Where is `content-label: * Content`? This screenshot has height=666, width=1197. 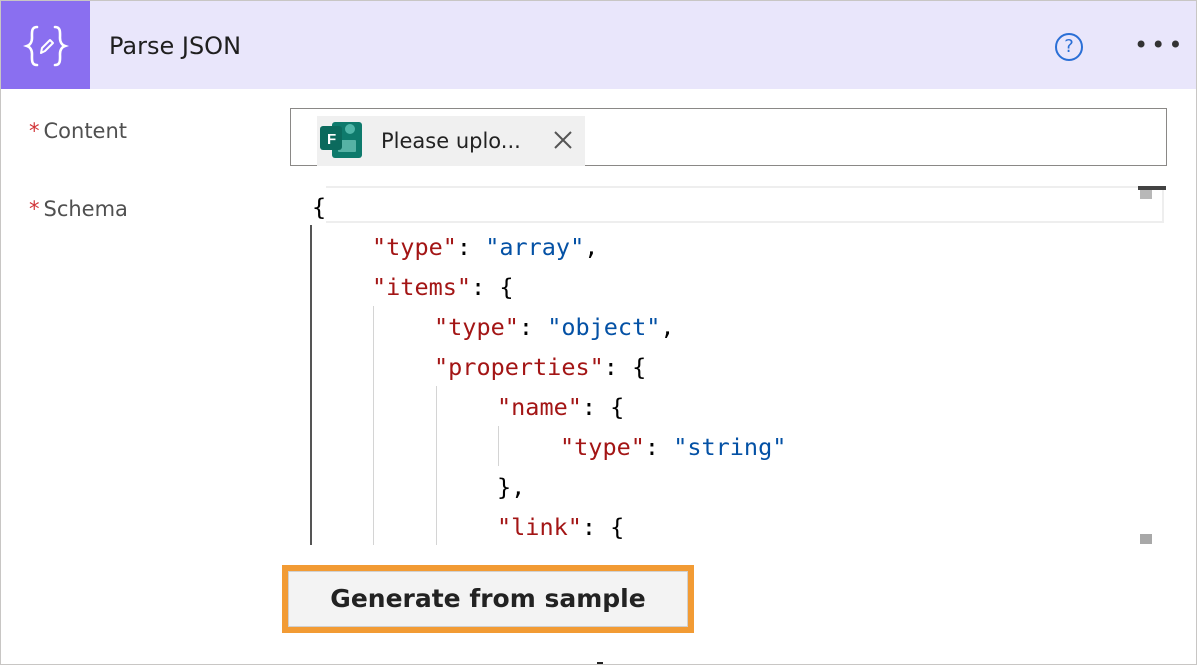 content-label: * Content is located at coordinates (78, 131).